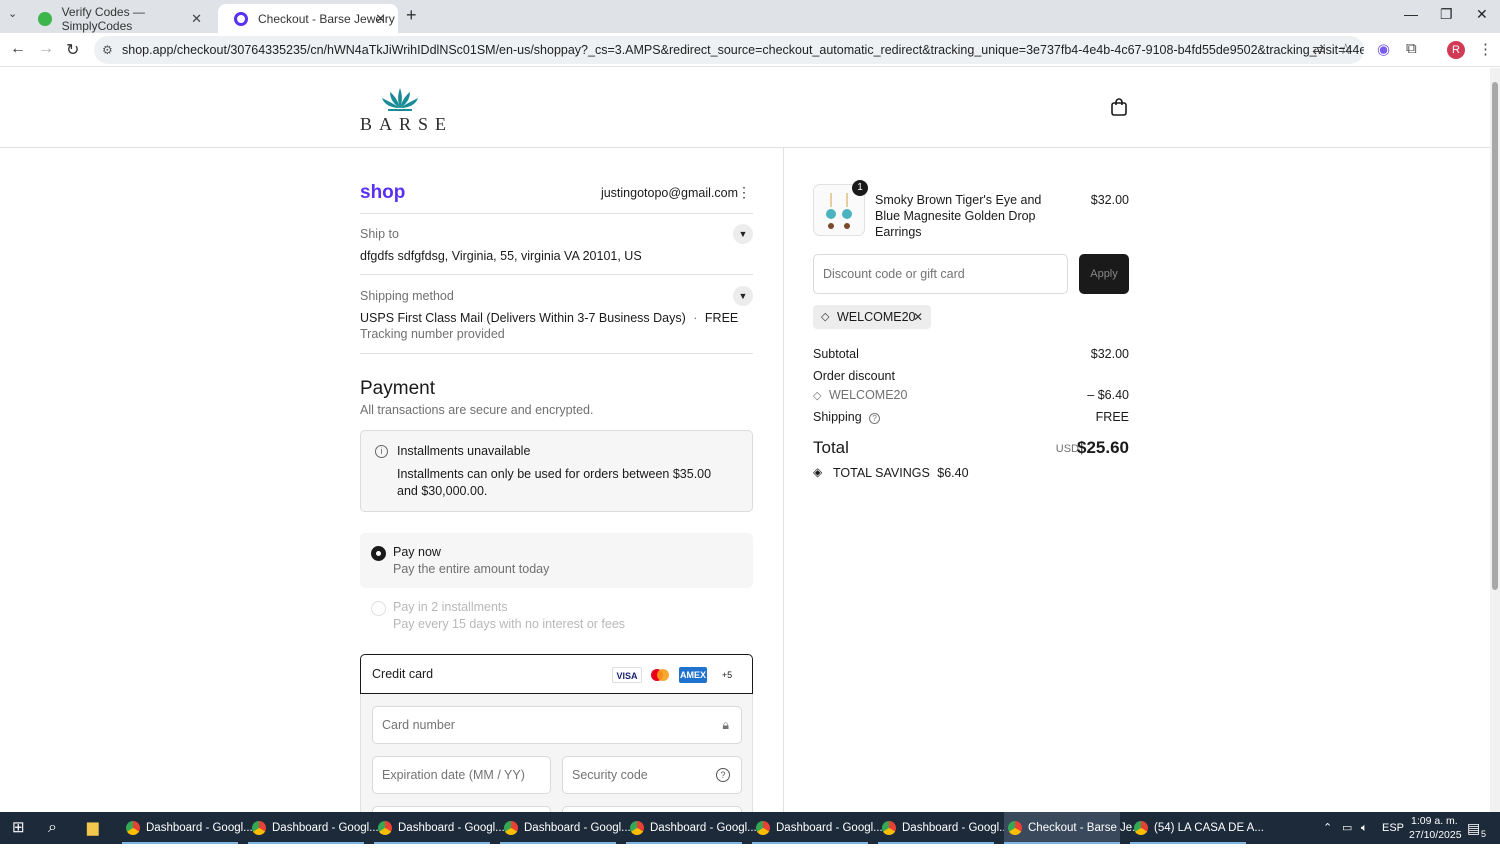 Image resolution: width=1500 pixels, height=851 pixels. Describe the element at coordinates (1411, 48) in the screenshot. I see `extensions-puzzle-icon: ⧉` at that location.